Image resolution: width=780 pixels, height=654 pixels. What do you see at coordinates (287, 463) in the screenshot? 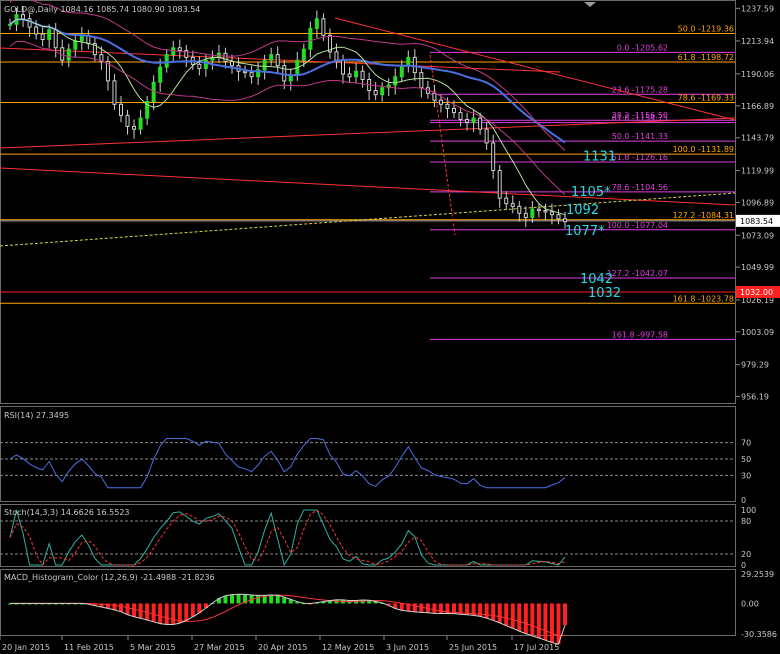
I see `rsi-line` at bounding box center [287, 463].